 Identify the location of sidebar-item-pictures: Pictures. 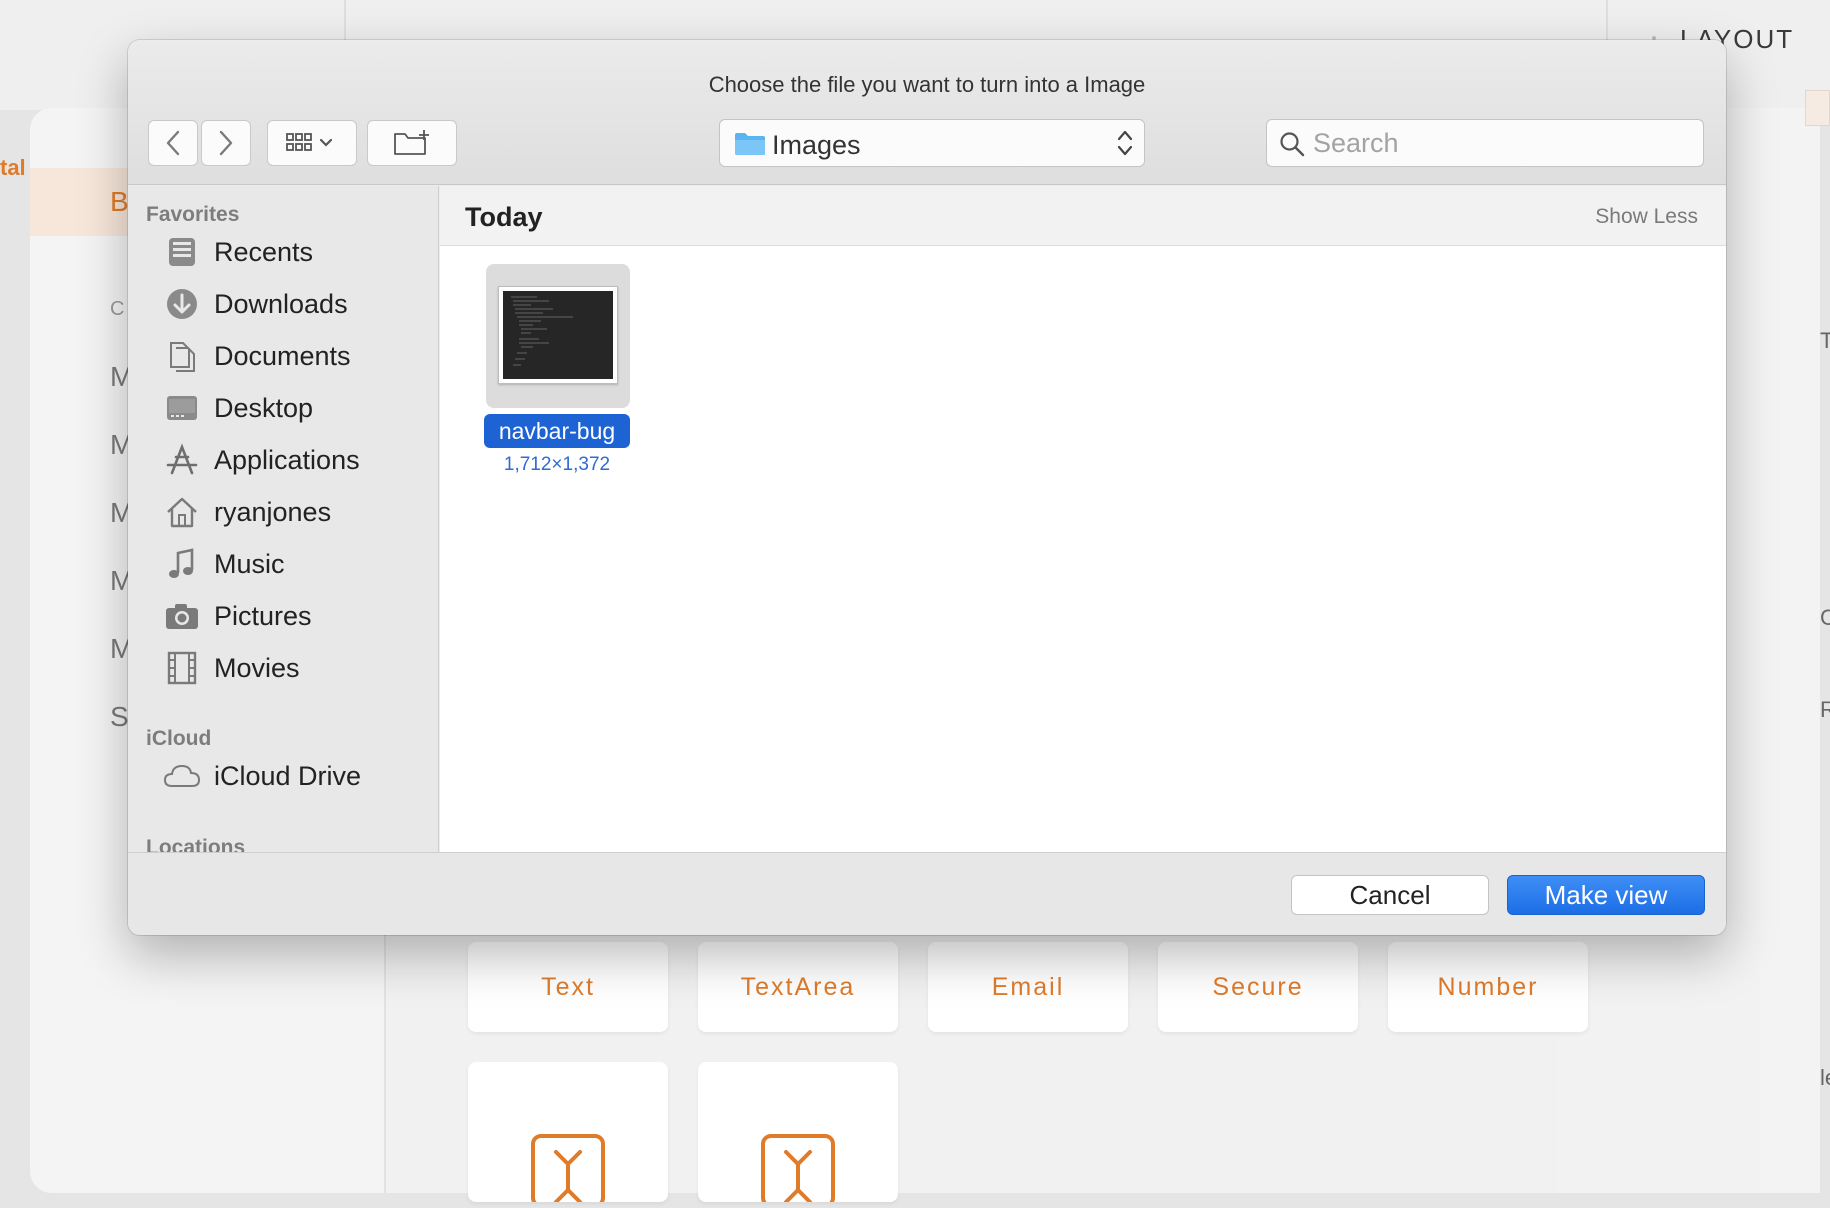
(297, 616).